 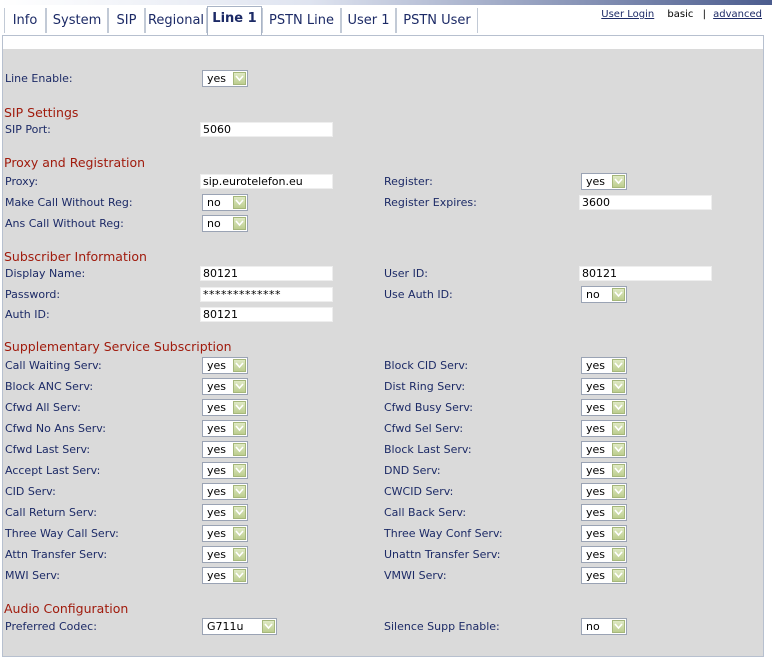 I want to click on auth-id-input: 80121, so click(x=266, y=314).